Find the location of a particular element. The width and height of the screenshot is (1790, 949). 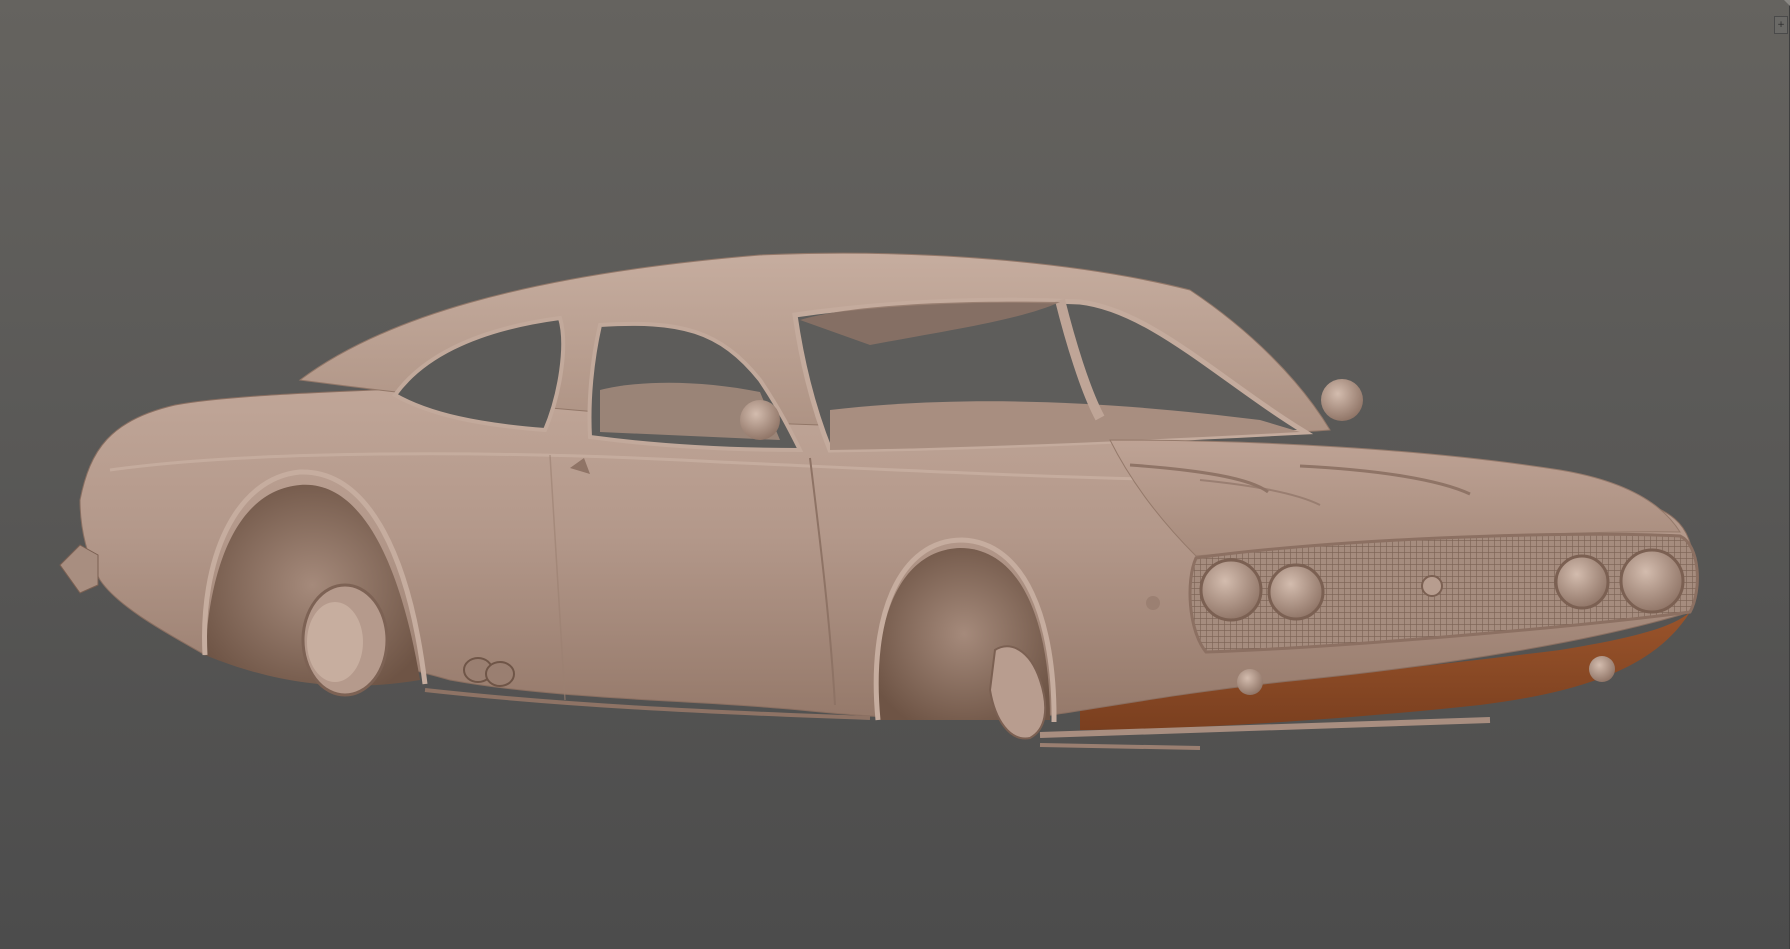

headlight-left-outer is located at coordinates (1231, 590).